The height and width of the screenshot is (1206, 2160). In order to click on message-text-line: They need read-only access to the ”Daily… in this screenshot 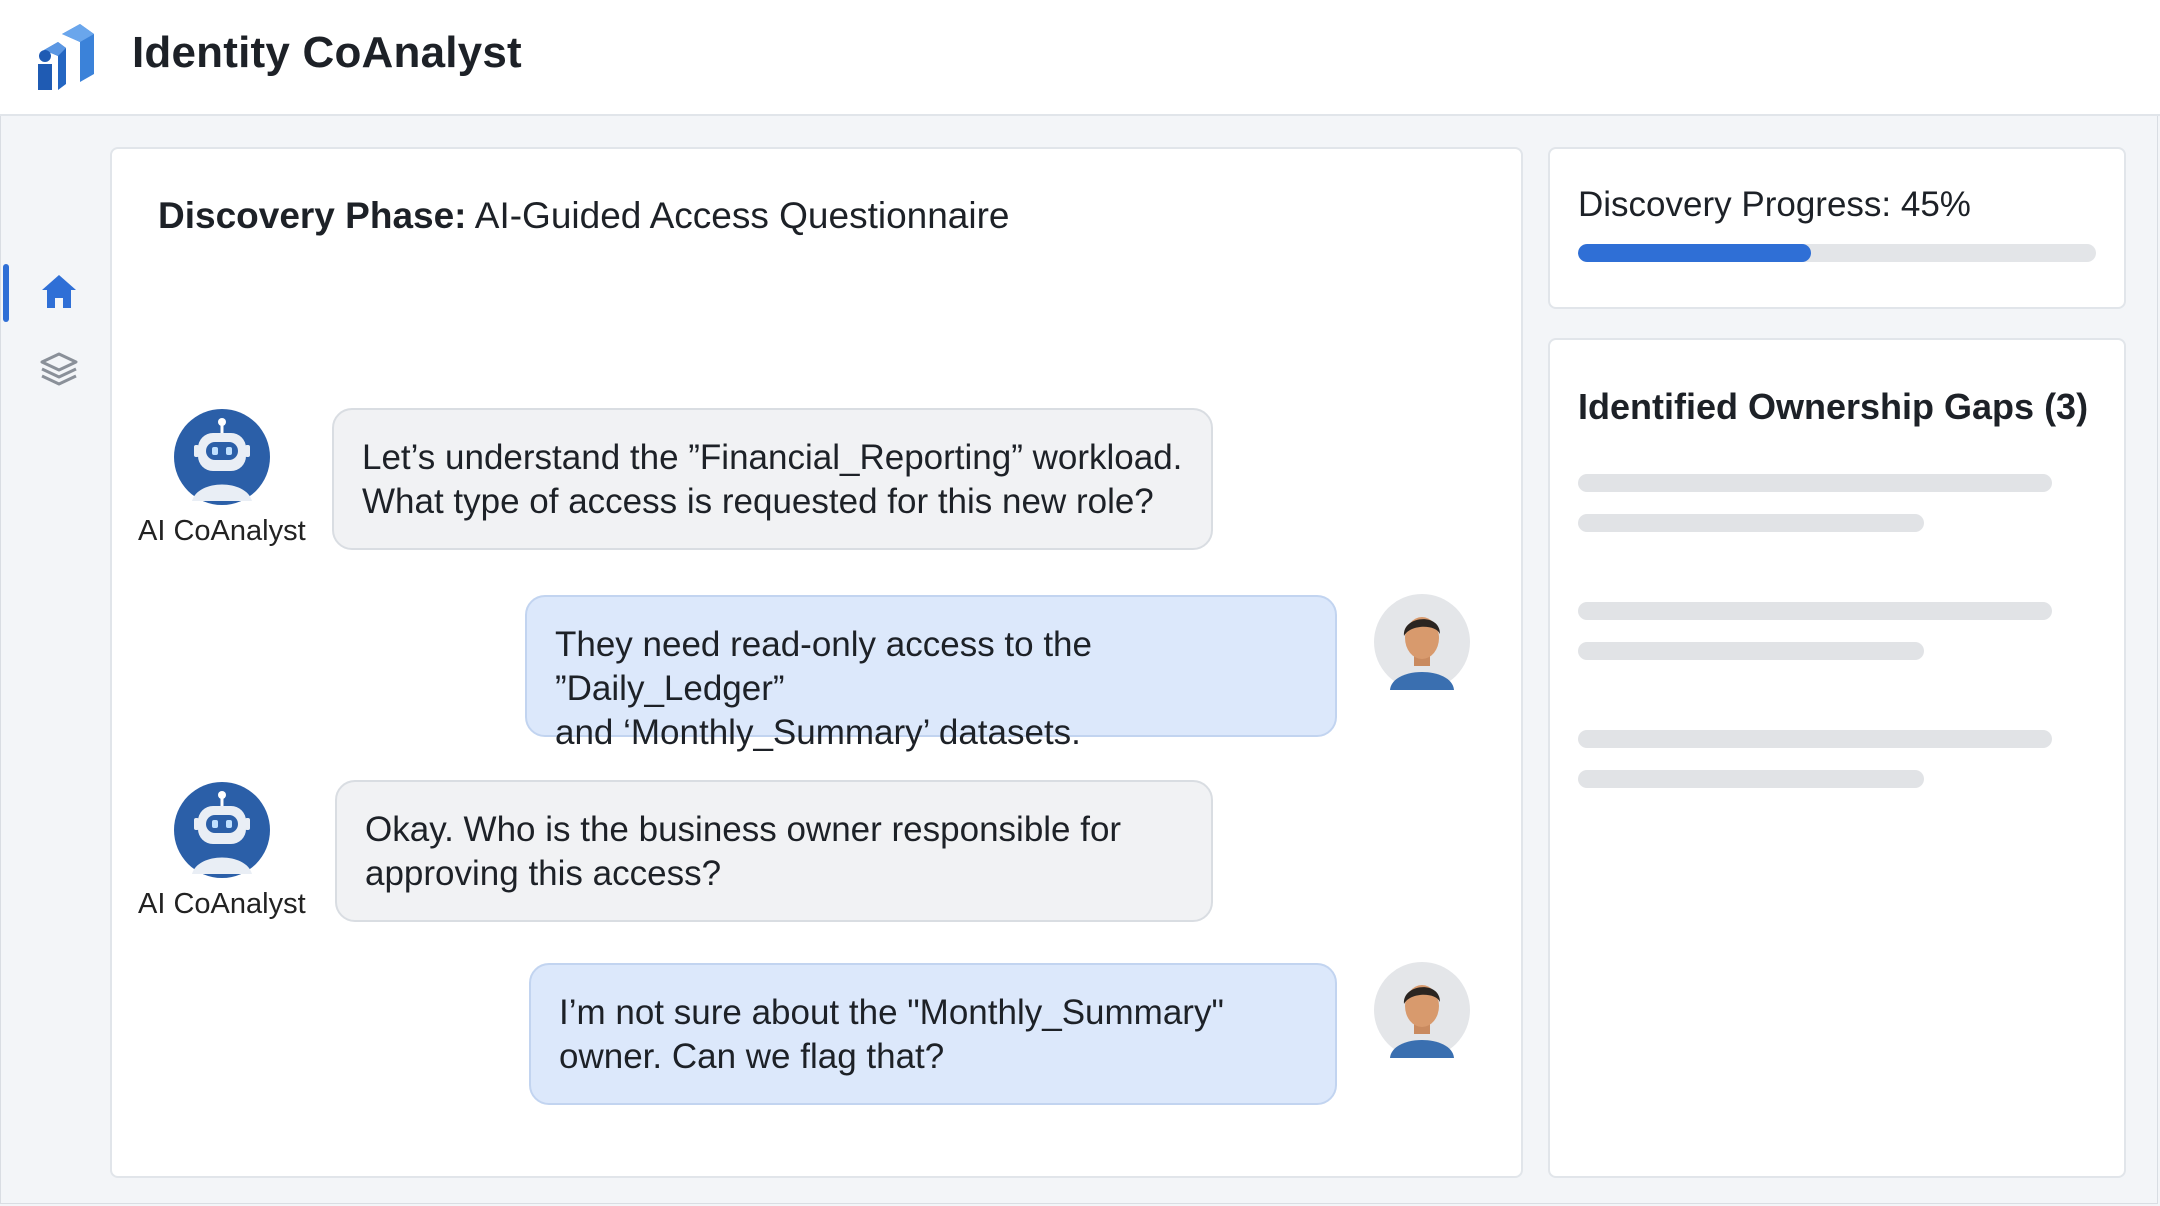, I will do `click(823, 666)`.